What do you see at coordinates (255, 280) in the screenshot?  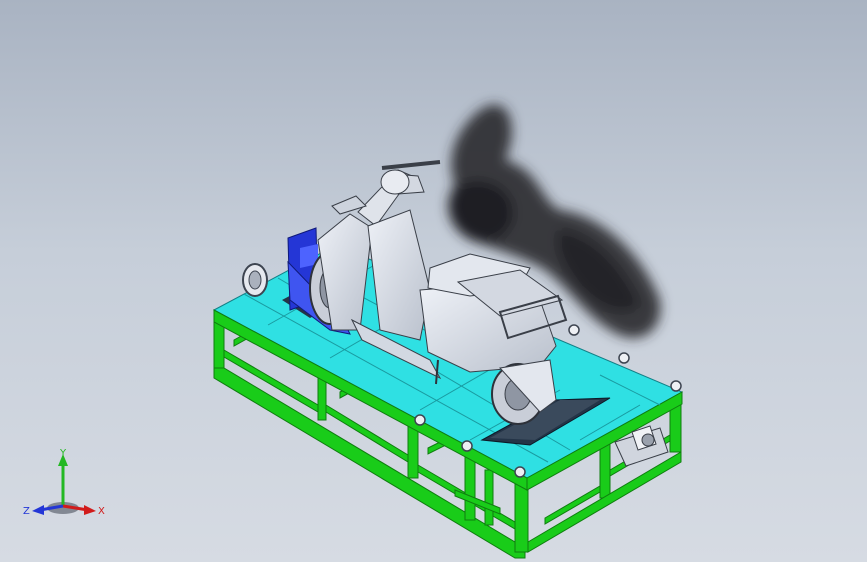 I see `roller-wheel` at bounding box center [255, 280].